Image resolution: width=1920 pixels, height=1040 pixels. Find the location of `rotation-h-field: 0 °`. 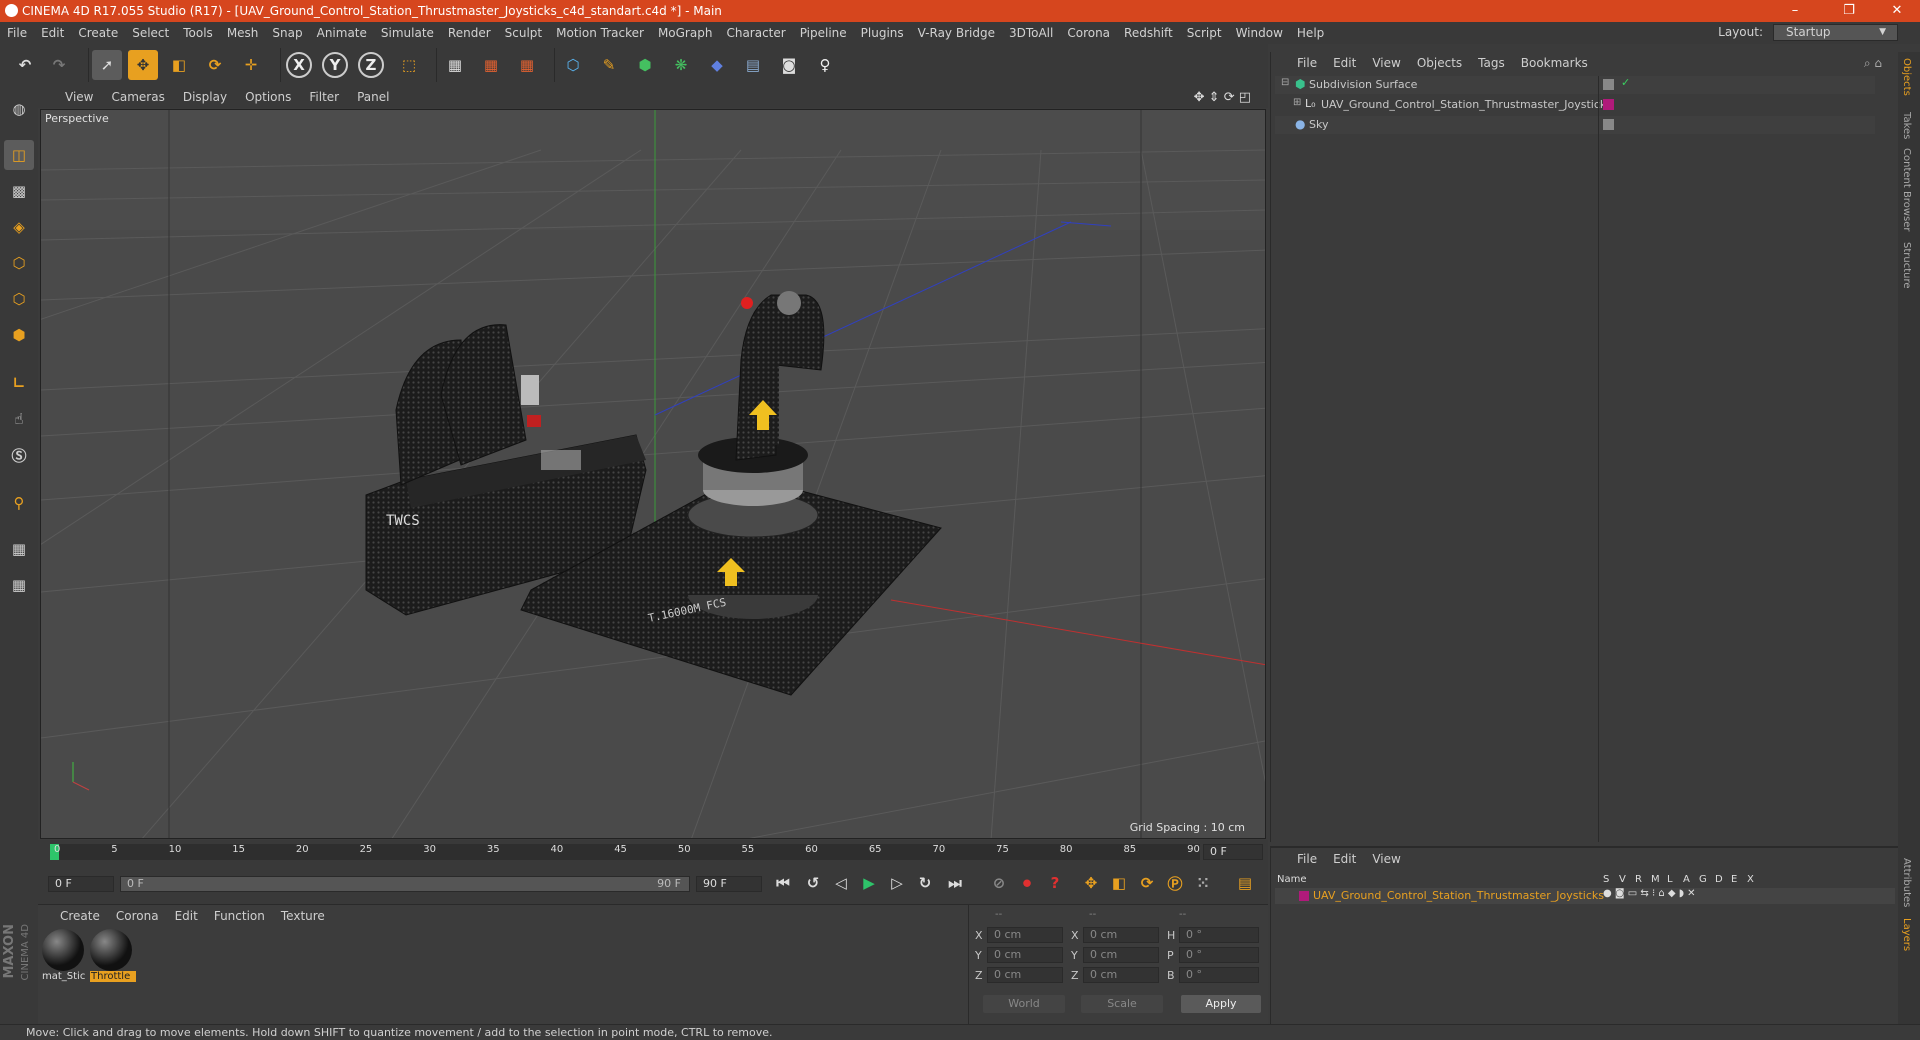

rotation-h-field: 0 ° is located at coordinates (1219, 935).